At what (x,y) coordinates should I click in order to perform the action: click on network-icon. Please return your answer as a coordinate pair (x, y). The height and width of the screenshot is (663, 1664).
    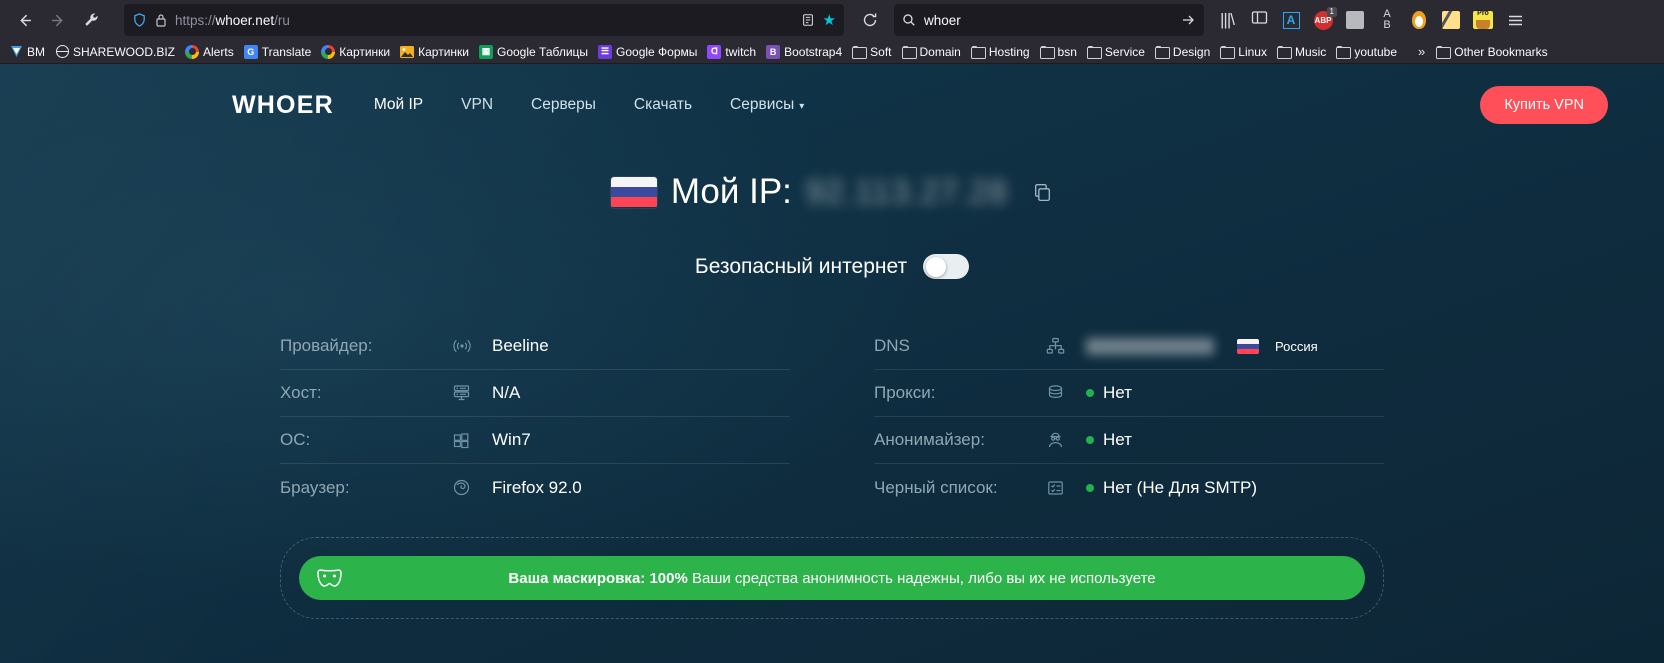
    Looking at the image, I should click on (1059, 346).